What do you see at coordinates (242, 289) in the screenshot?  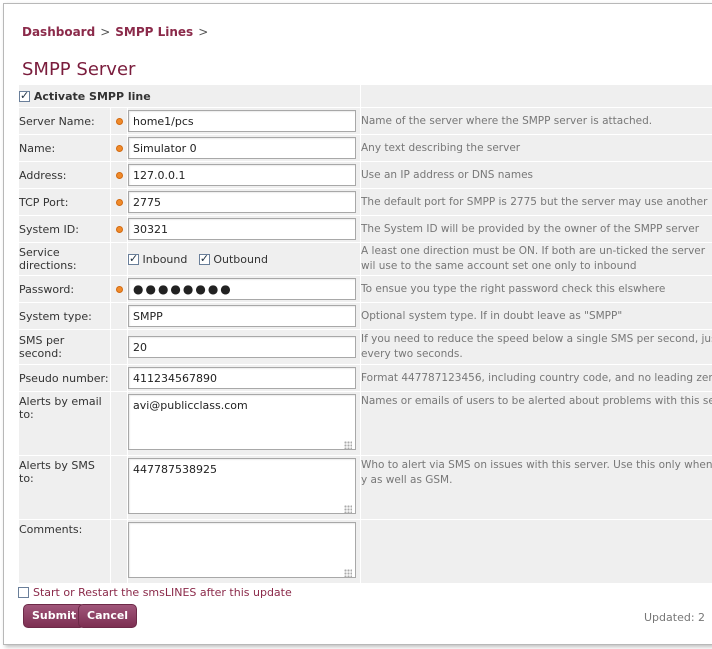 I see `password-input` at bounding box center [242, 289].